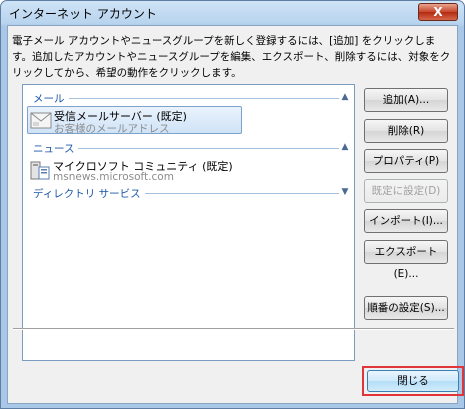 The height and width of the screenshot is (409, 465). What do you see at coordinates (89, 193) in the screenshot?
I see `group-label-directory: ディレクトリ サービス` at bounding box center [89, 193].